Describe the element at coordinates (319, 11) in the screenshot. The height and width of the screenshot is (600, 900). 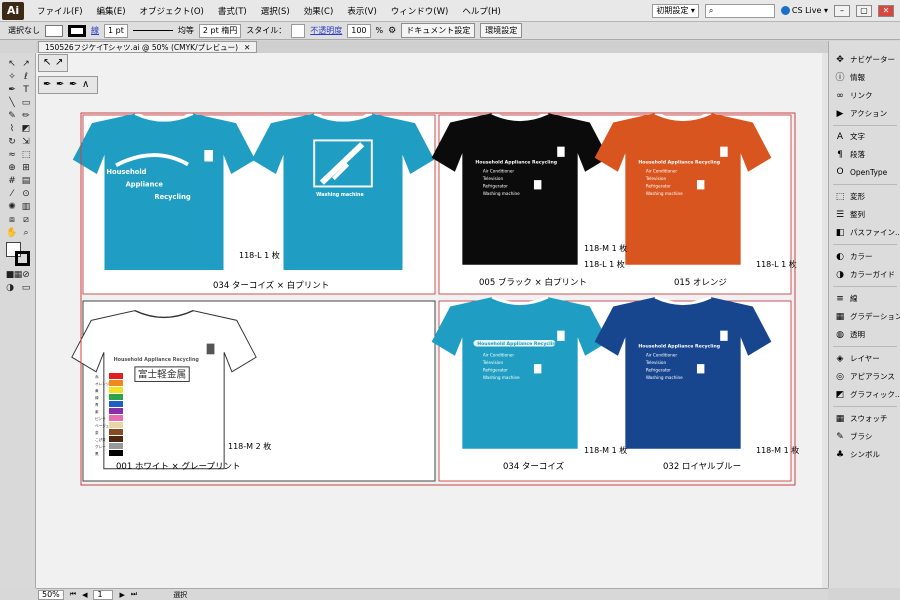
I see `menu-effect: 効果(C)` at that location.